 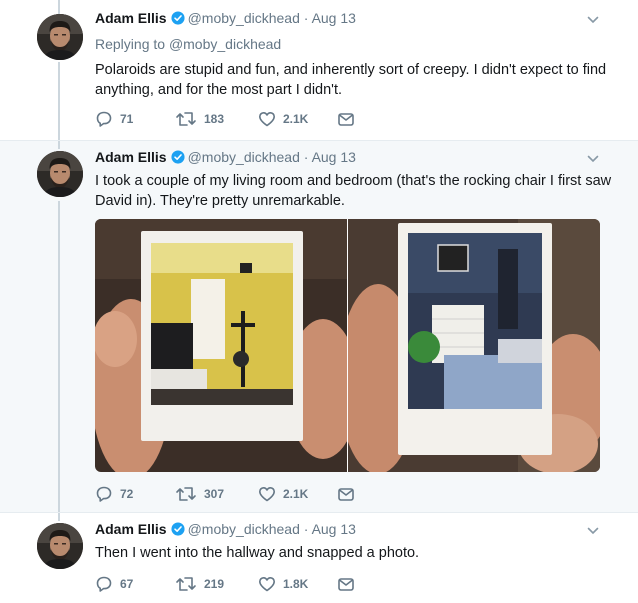 I want to click on reply-count: 67, so click(x=127, y=584).